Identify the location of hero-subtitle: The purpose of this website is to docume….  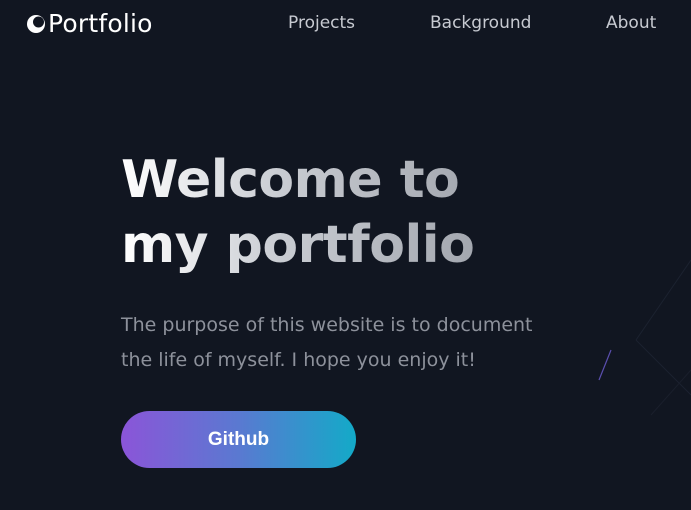
(361, 343).